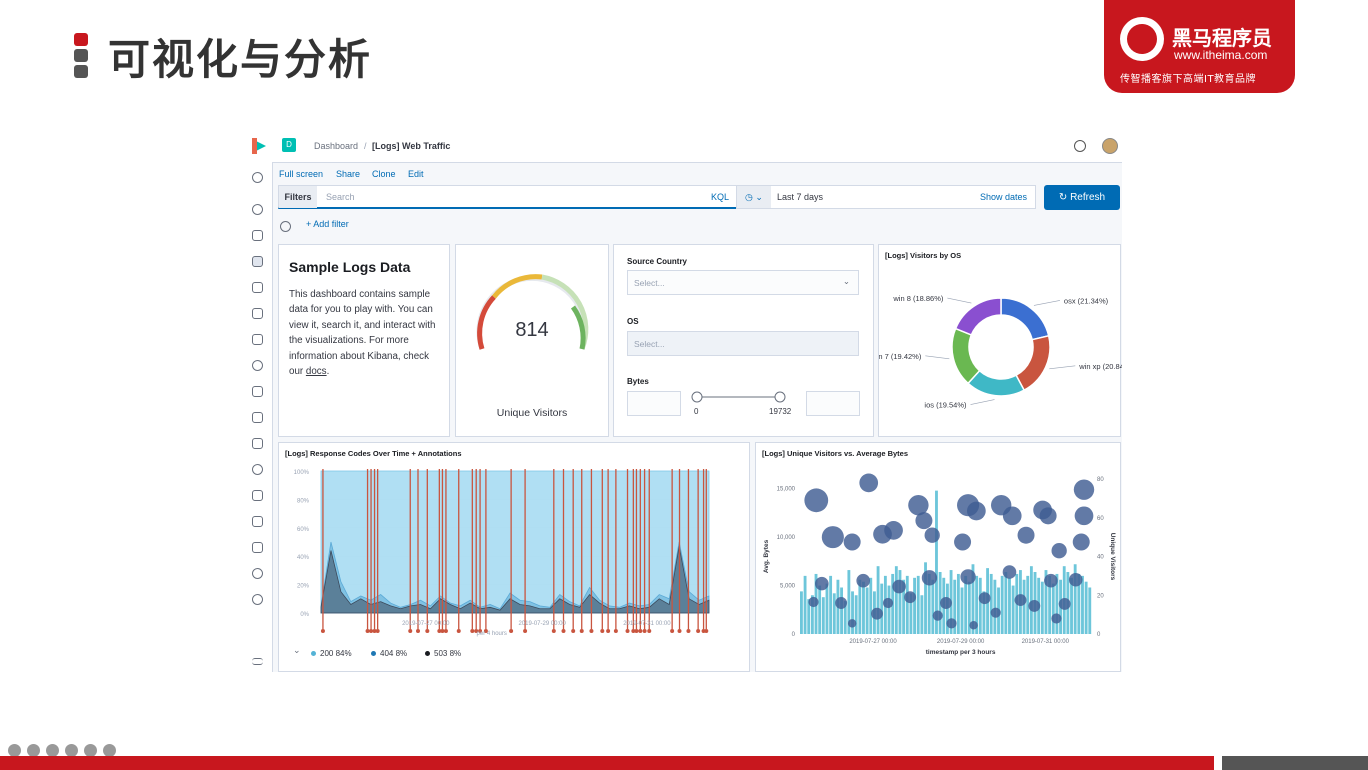 This screenshot has width=1368, height=770. Describe the element at coordinates (257, 209) in the screenshot. I see `discover-icon` at that location.